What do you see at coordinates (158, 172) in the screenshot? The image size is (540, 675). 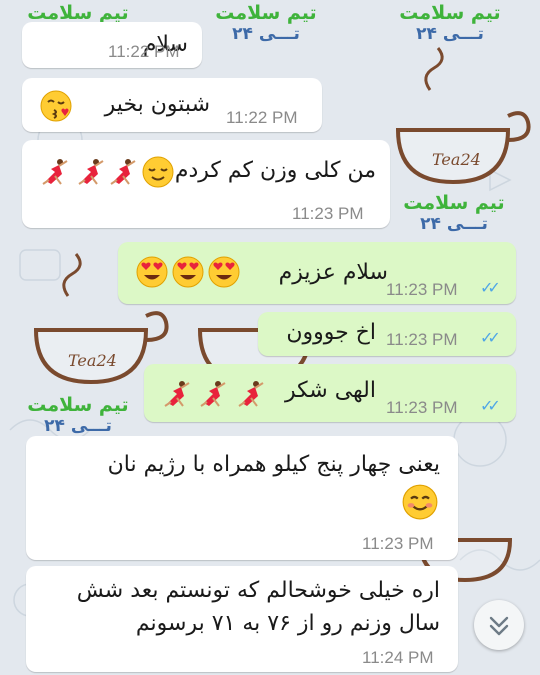 I see `relieved-face-icon` at bounding box center [158, 172].